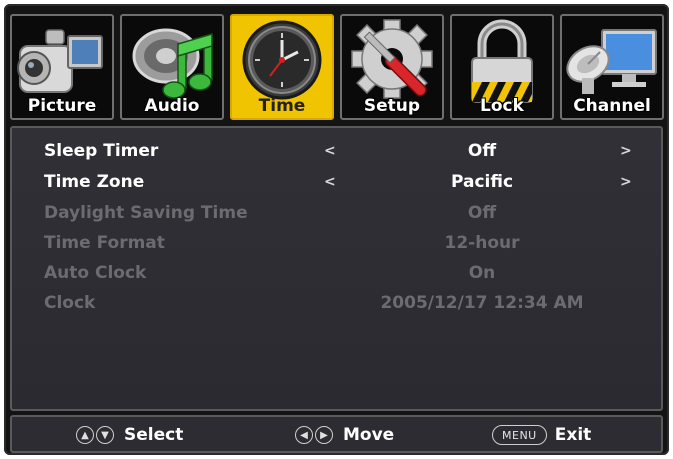 Image resolution: width=673 pixels, height=459 pixels. Describe the element at coordinates (336, 244) in the screenshot. I see `setting-row-time-format: Time Format 12-hour` at that location.